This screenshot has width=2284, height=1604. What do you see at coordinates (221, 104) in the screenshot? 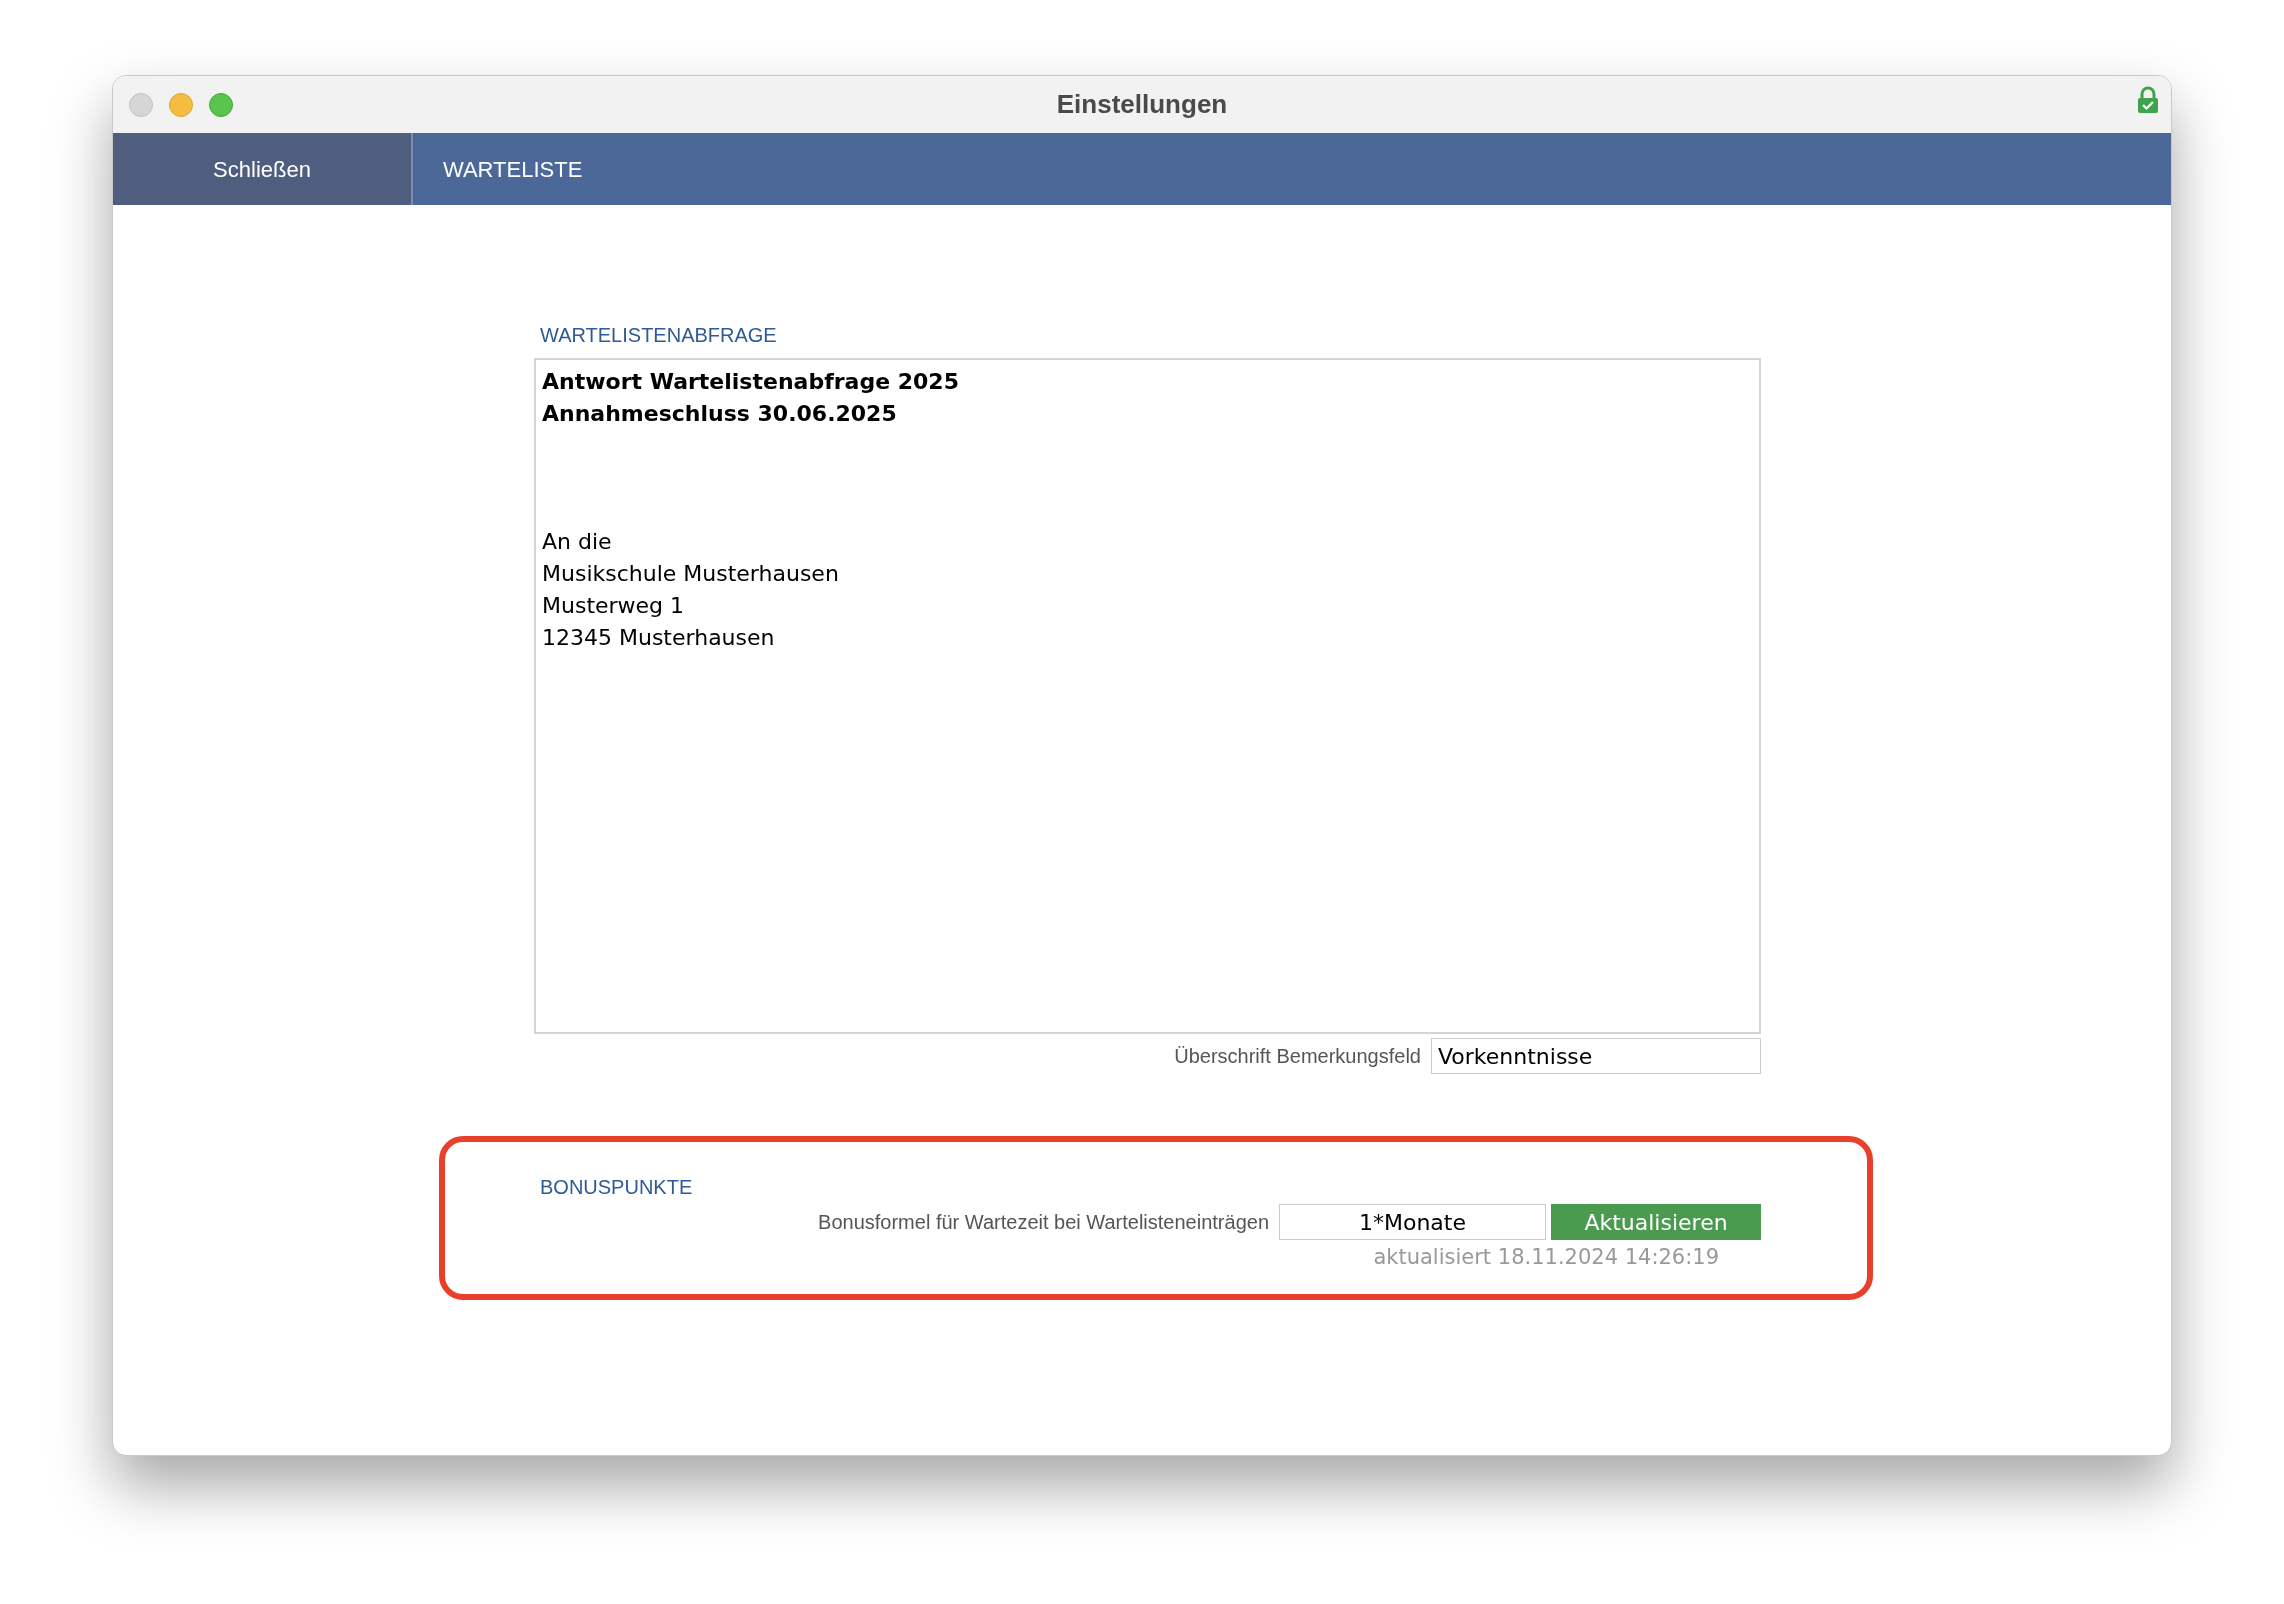
I see `zoom-window-icon` at bounding box center [221, 104].